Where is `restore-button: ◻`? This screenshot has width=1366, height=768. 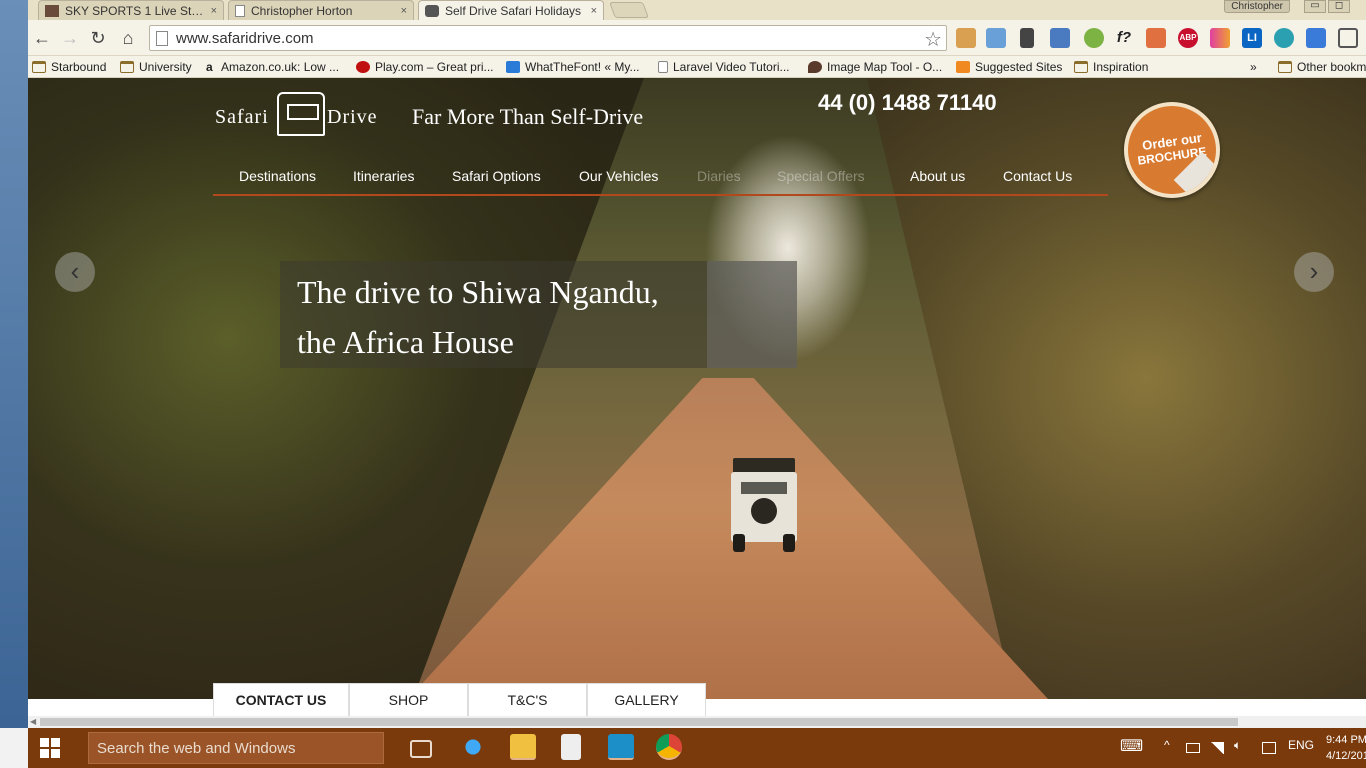
restore-button: ◻ is located at coordinates (1339, 6).